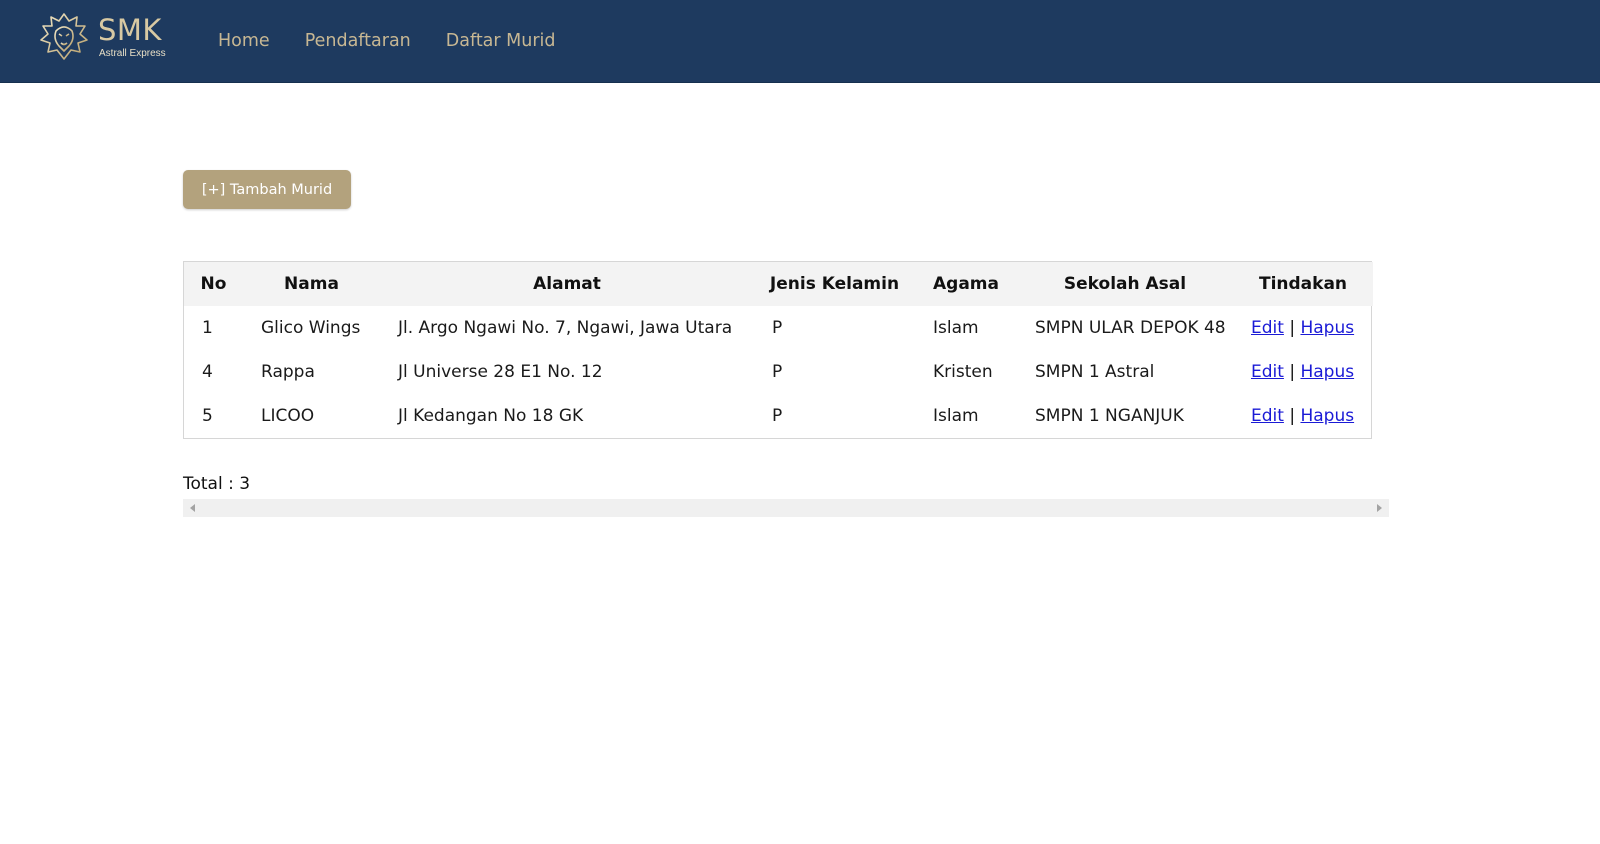 The width and height of the screenshot is (1600, 844). What do you see at coordinates (288, 416) in the screenshot?
I see `cell-nama: LICOO` at bounding box center [288, 416].